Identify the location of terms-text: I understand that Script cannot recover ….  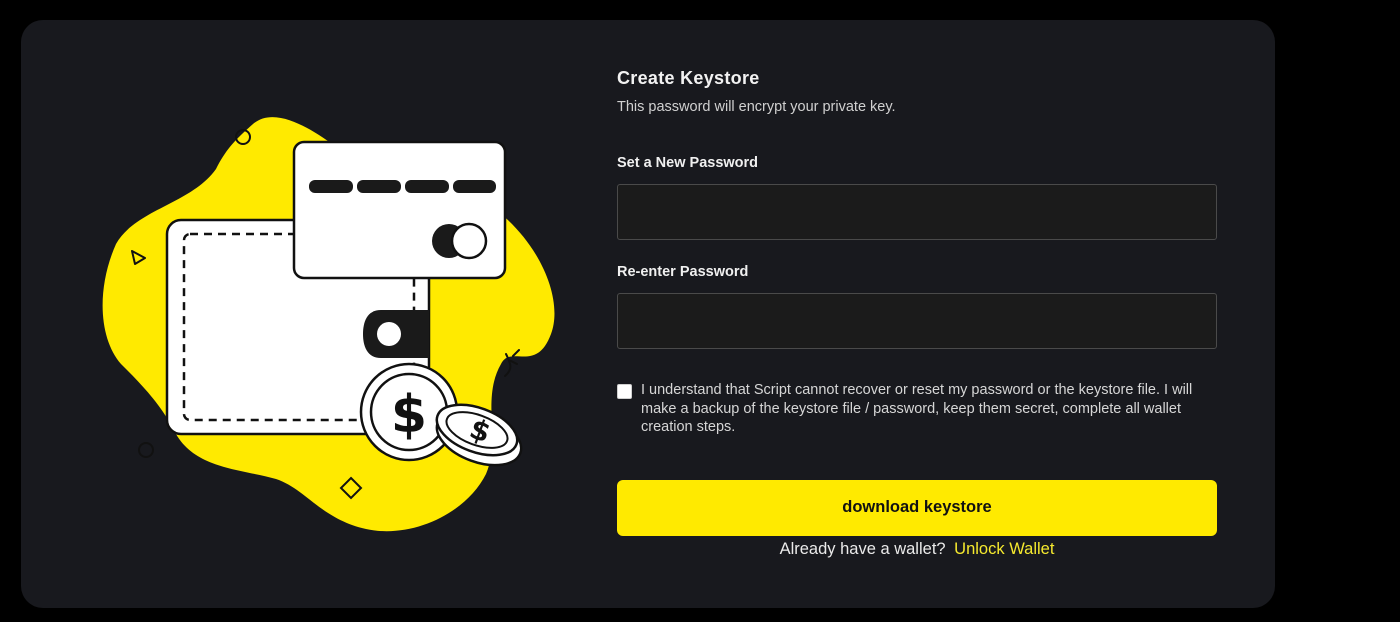
(917, 408).